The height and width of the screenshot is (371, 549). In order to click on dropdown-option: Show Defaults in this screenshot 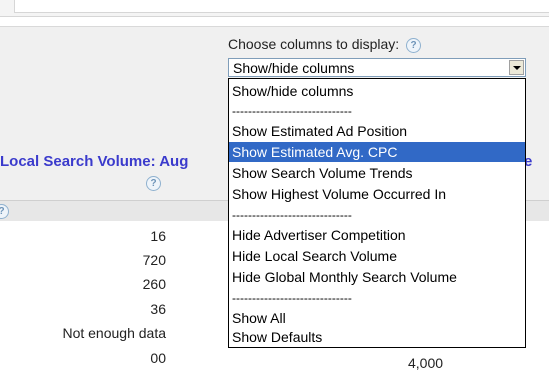, I will do `click(377, 337)`.